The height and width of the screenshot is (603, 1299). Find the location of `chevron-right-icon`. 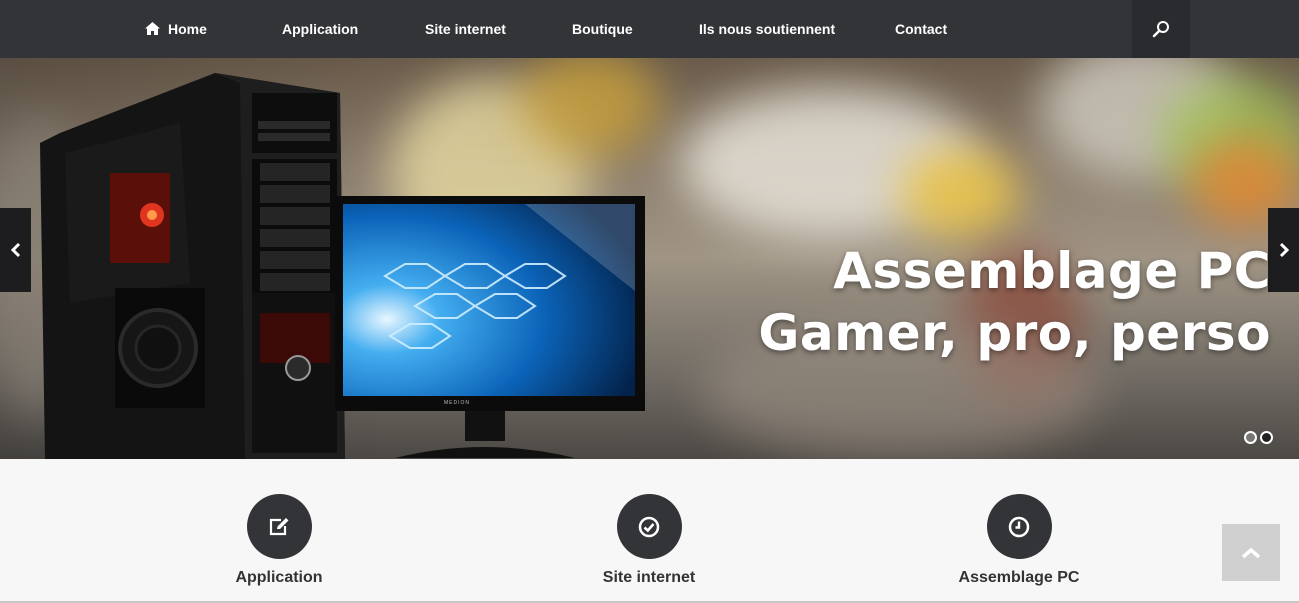

chevron-right-icon is located at coordinates (1284, 250).